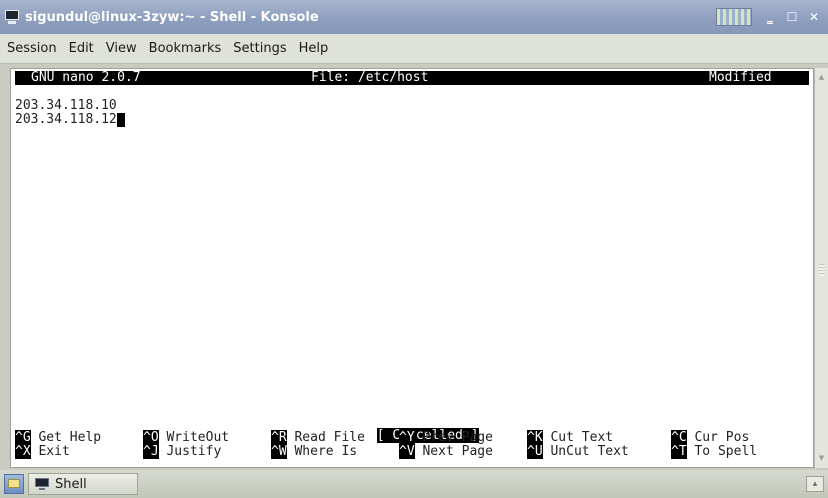 This screenshot has height=498, width=828. What do you see at coordinates (259, 48) in the screenshot?
I see `menu-settings: Settings` at bounding box center [259, 48].